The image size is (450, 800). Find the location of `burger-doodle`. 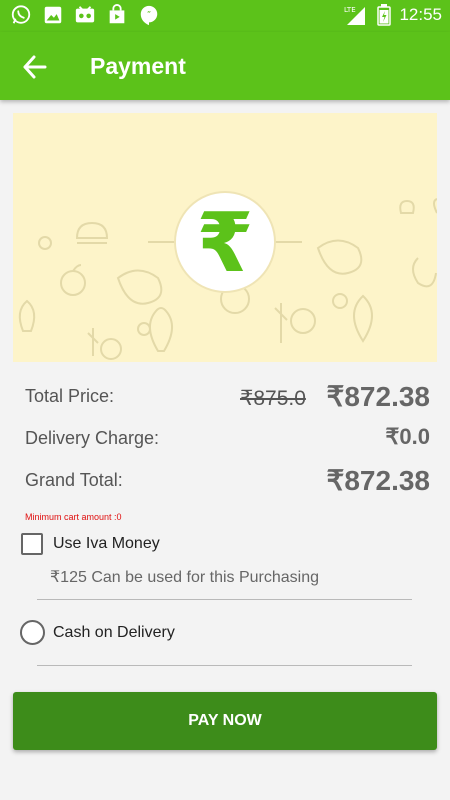

burger-doodle is located at coordinates (92, 232).